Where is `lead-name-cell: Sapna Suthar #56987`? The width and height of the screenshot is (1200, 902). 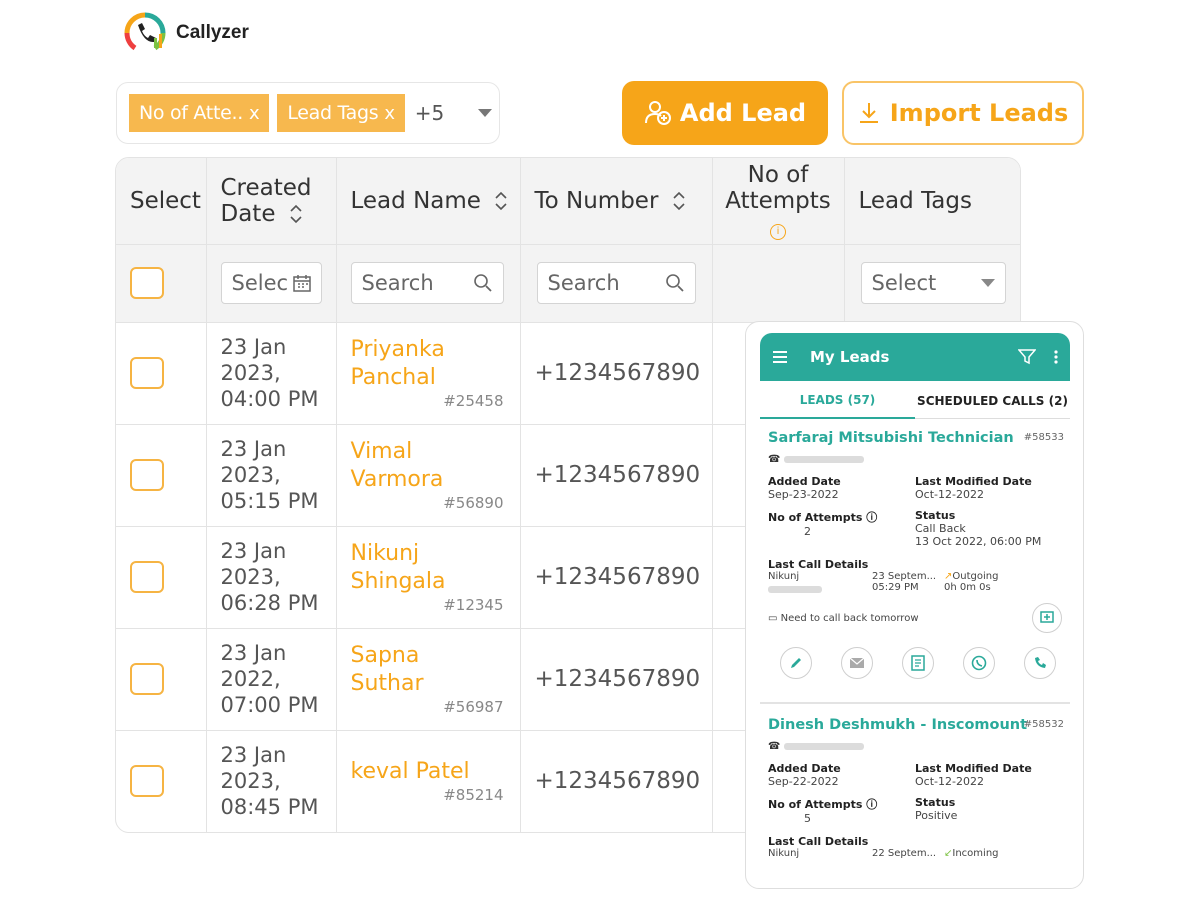 lead-name-cell: Sapna Suthar #56987 is located at coordinates (428, 679).